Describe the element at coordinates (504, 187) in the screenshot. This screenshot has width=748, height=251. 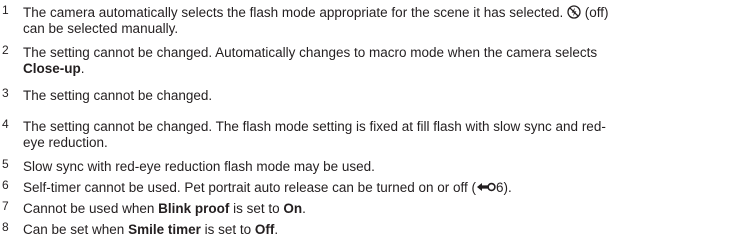
I see `text-segment: 6).` at that location.